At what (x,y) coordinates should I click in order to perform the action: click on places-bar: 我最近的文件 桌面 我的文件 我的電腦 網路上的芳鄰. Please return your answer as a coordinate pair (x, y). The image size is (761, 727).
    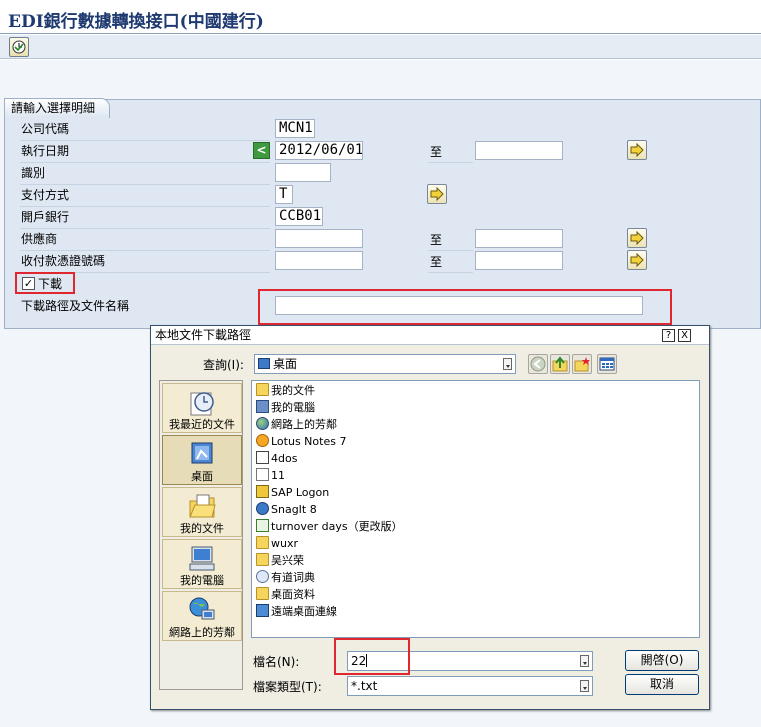
    Looking at the image, I should click on (201, 535).